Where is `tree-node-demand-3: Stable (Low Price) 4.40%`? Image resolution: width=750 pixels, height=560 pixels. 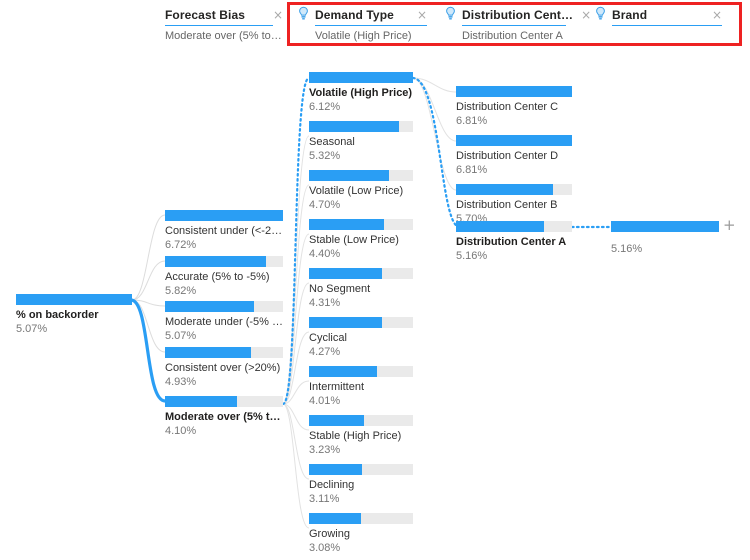 tree-node-demand-3: Stable (Low Price) 4.40% is located at coordinates (361, 240).